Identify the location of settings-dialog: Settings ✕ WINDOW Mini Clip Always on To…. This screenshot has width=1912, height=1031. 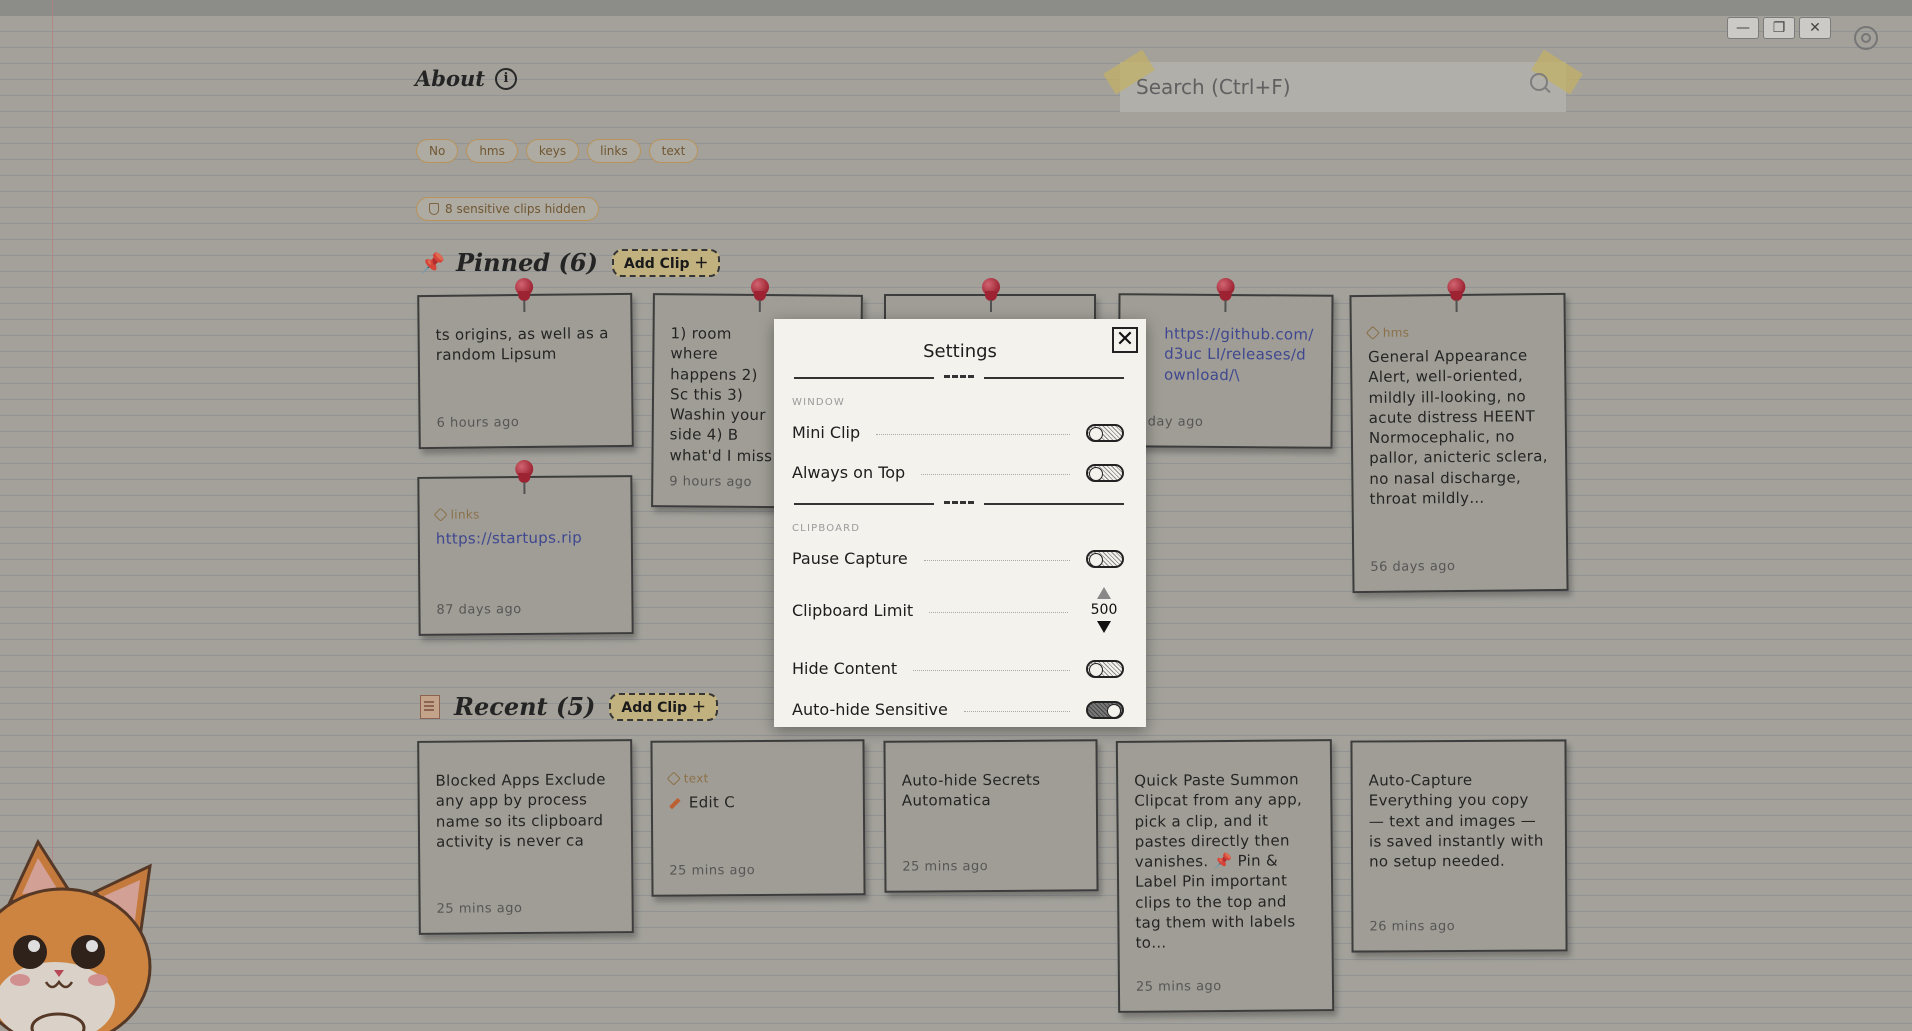
(960, 523).